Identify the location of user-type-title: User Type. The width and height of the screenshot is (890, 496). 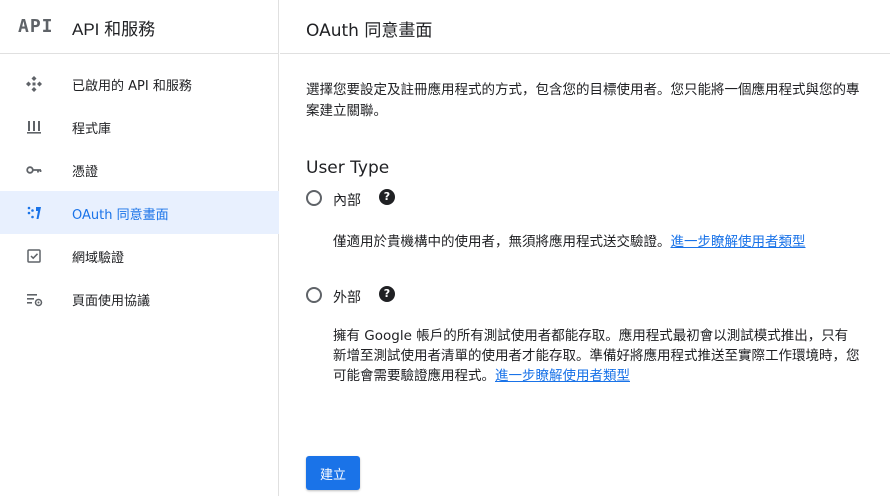
(348, 168).